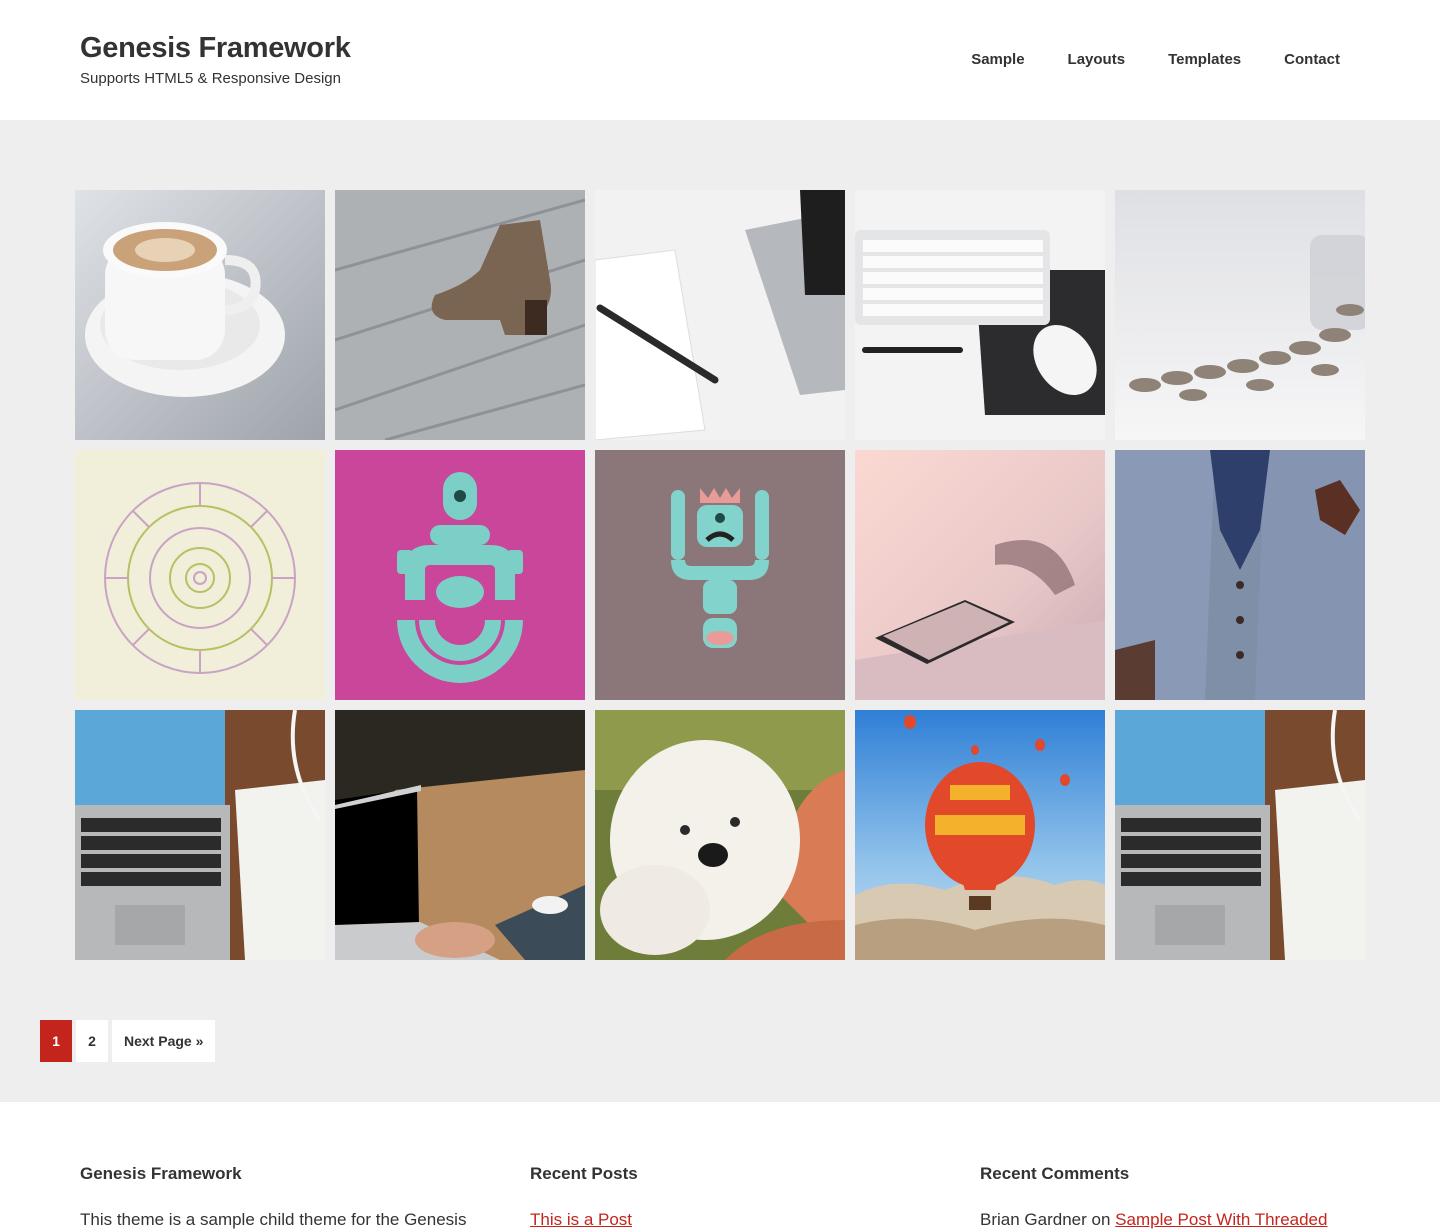 This screenshot has height=1230, width=1440. Describe the element at coordinates (1240, 315) in the screenshot. I see `coins-jar-image` at that location.